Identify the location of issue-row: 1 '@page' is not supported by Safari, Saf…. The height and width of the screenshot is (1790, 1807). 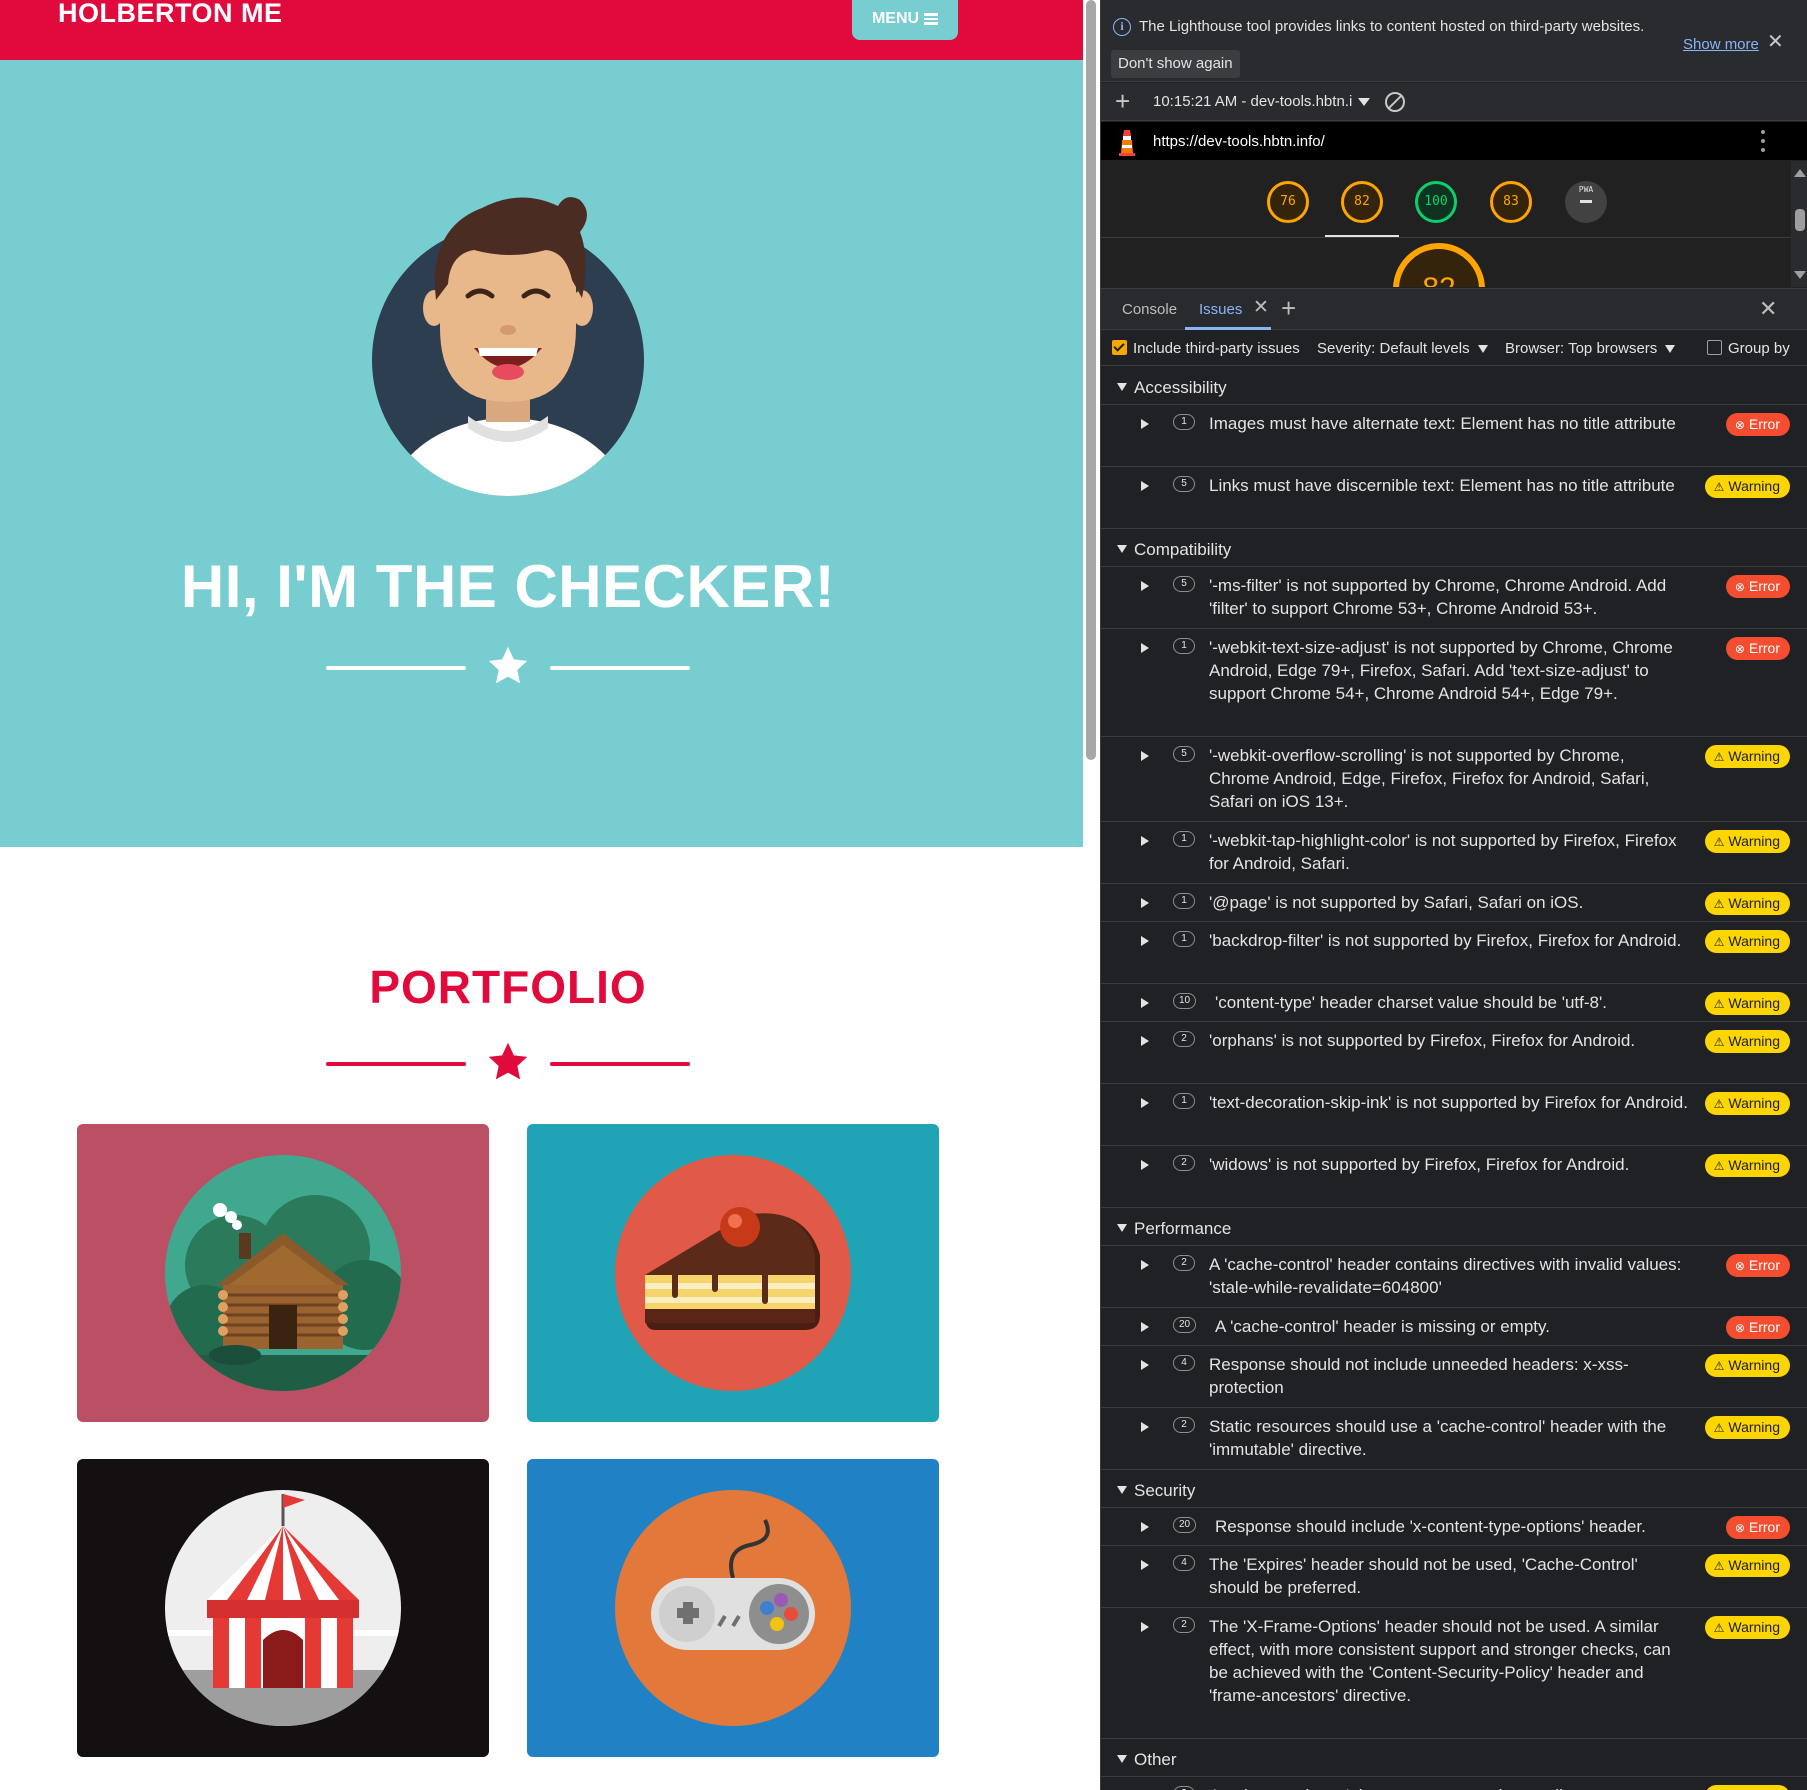
(1454, 903).